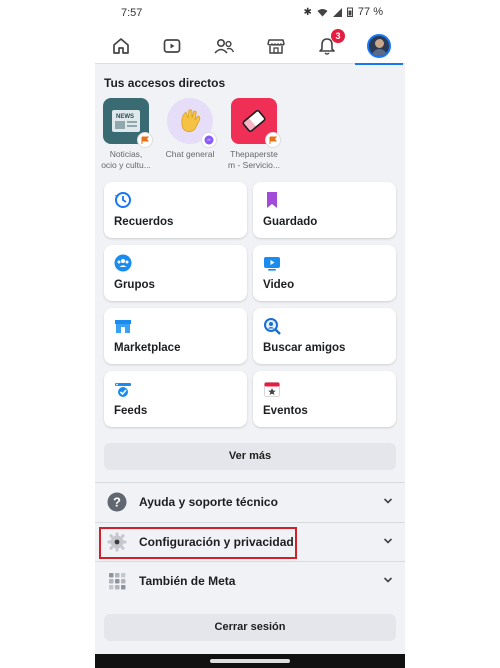  I want to click on row-also-from-meta: También de Meta, so click(250, 581).